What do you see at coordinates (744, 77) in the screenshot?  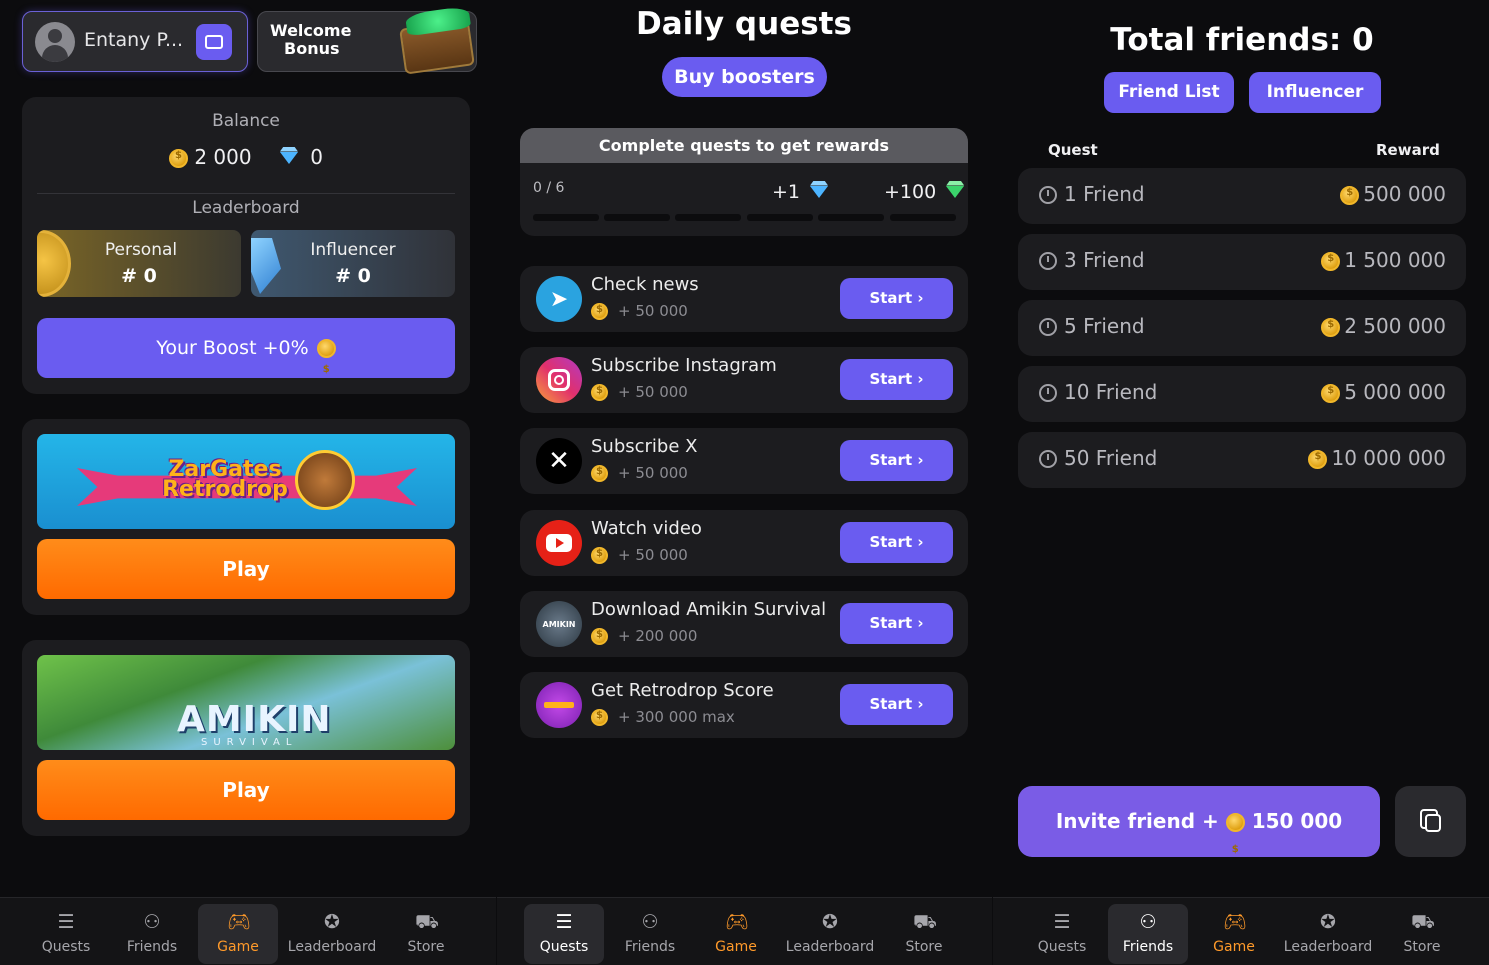 I see `buy-boosters-button: Buy boosters` at bounding box center [744, 77].